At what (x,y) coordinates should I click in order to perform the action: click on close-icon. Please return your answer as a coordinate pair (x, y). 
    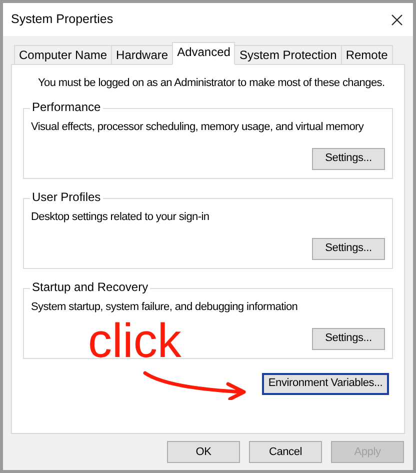
    Looking at the image, I should click on (397, 20).